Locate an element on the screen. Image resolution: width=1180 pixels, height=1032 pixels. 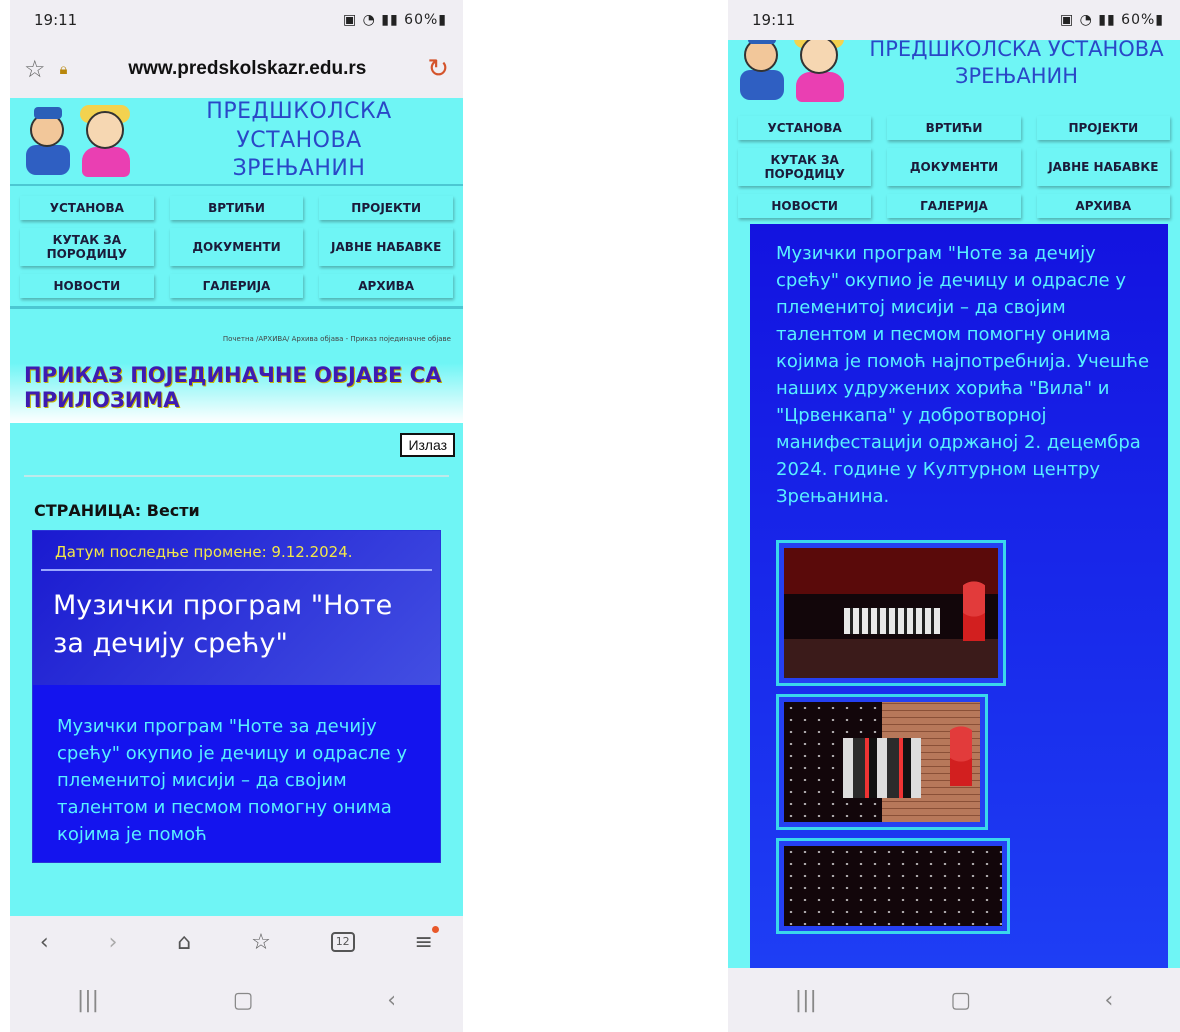
choir-photo is located at coordinates (891, 613).